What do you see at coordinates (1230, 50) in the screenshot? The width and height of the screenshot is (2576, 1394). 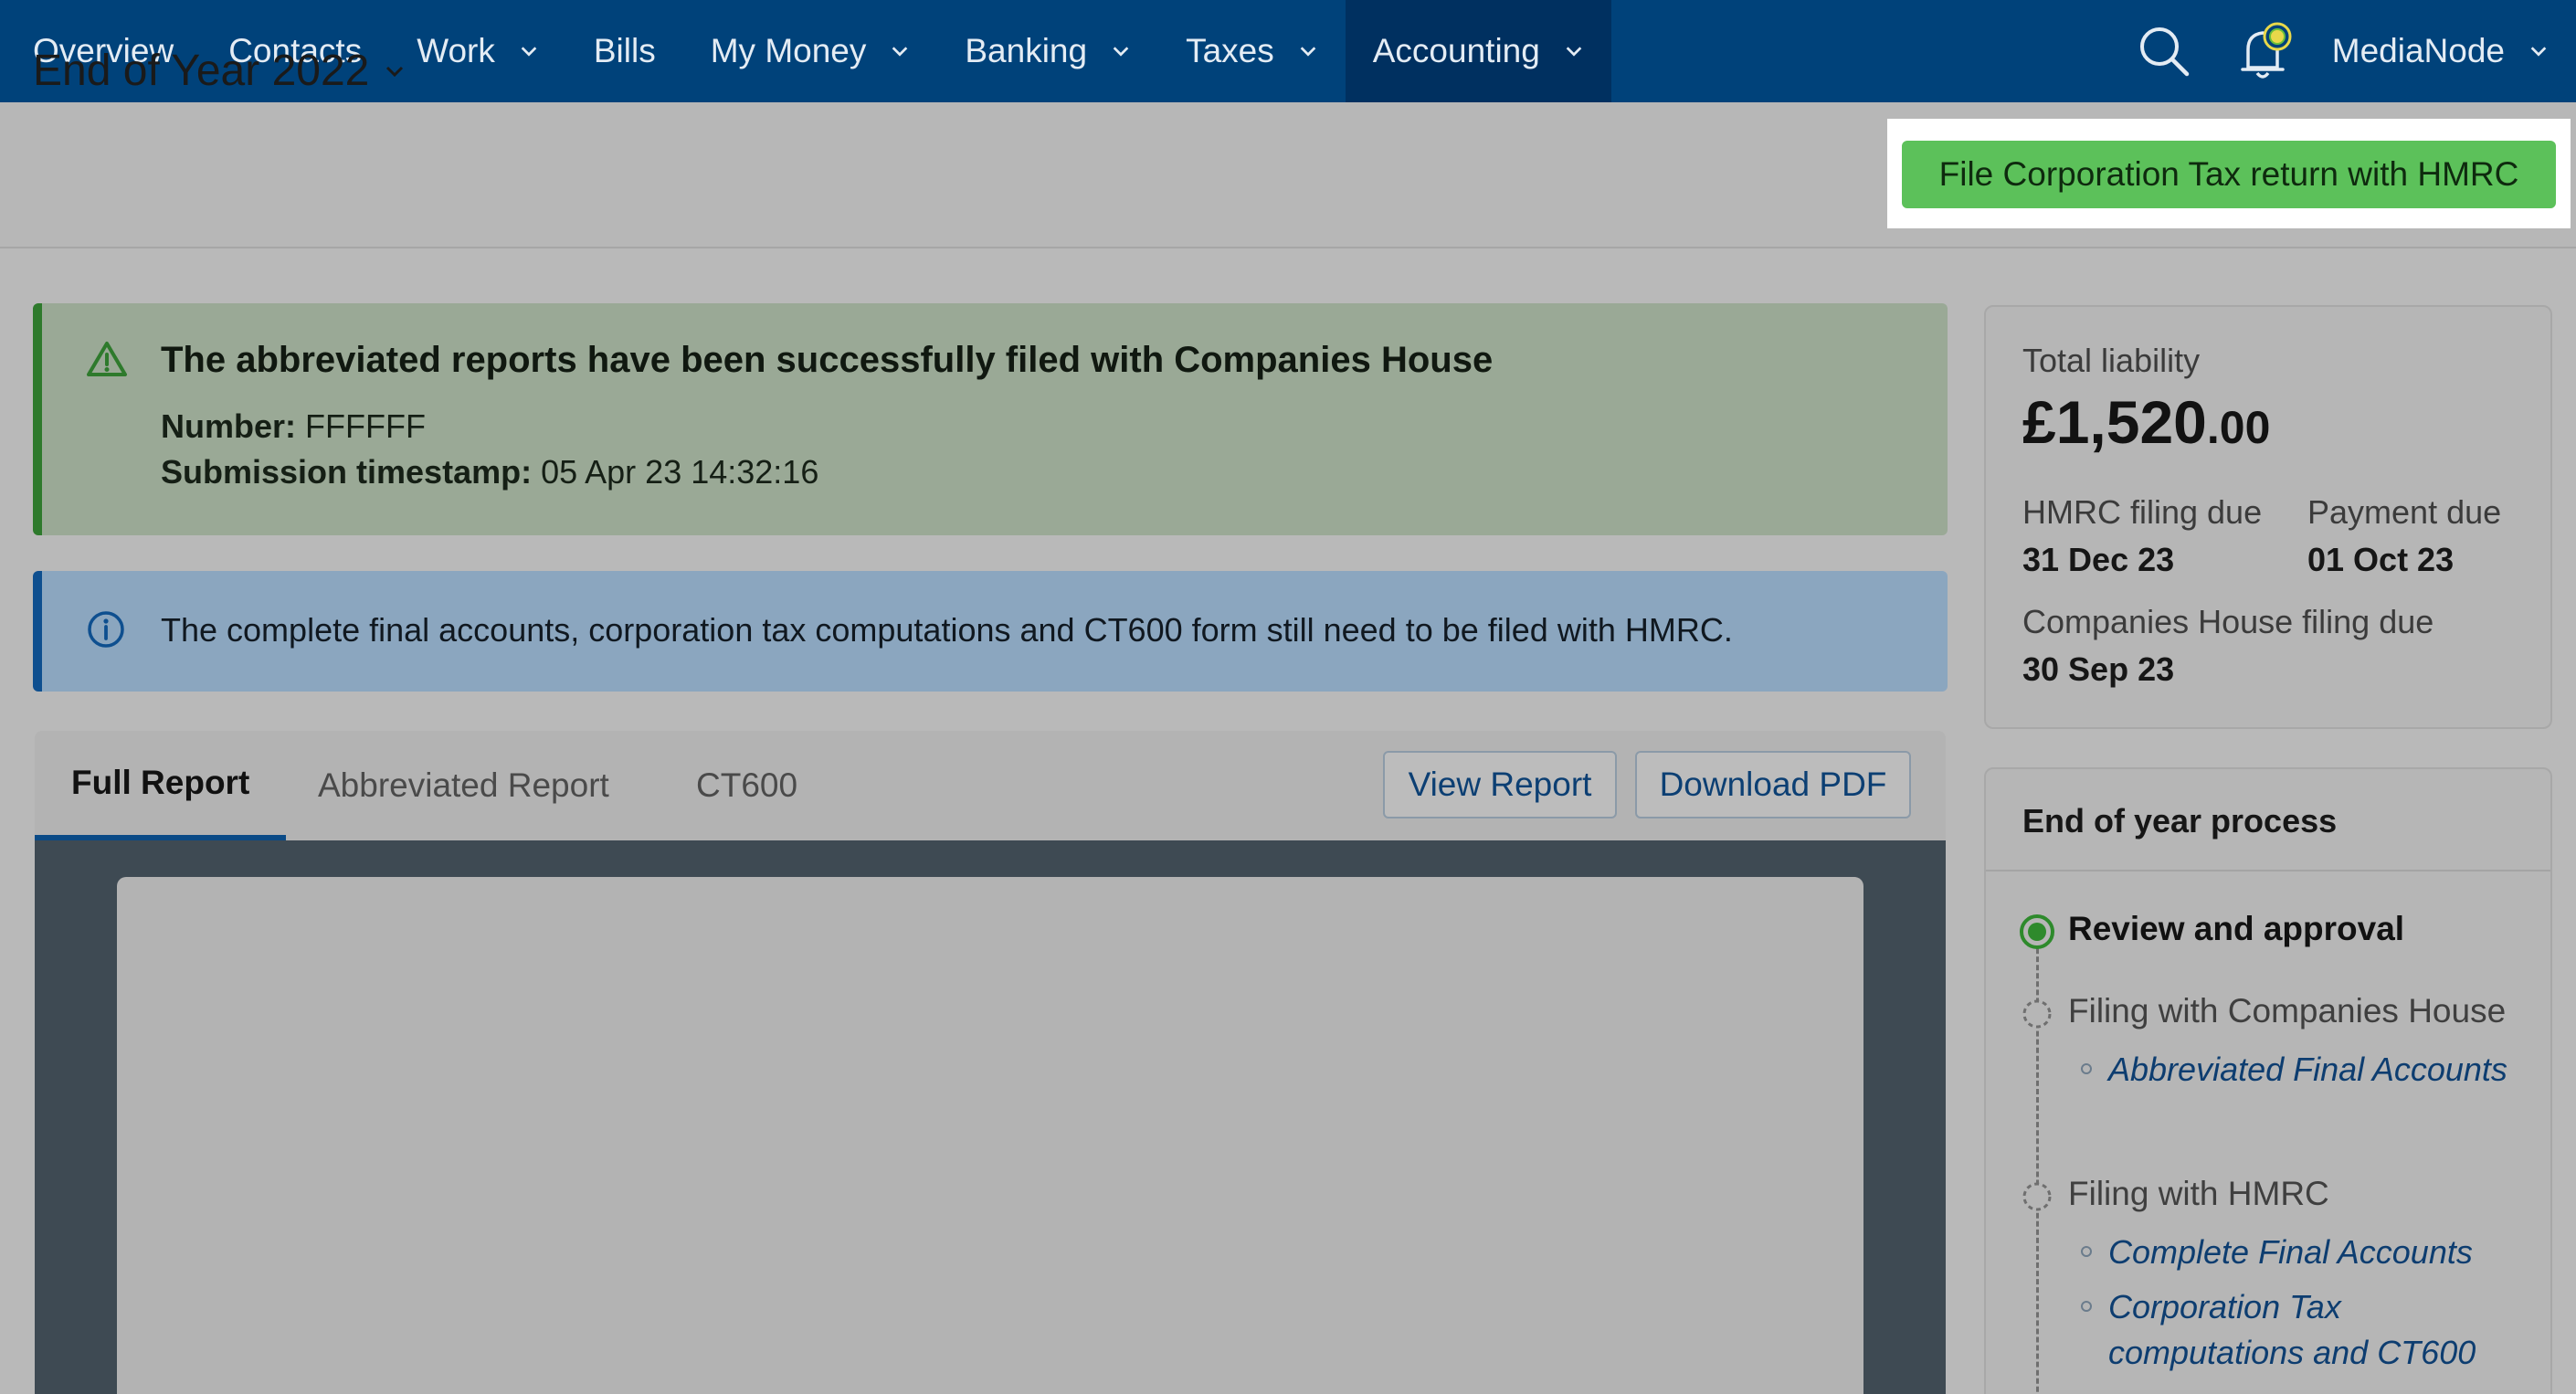 I see `nav-label: Taxes` at bounding box center [1230, 50].